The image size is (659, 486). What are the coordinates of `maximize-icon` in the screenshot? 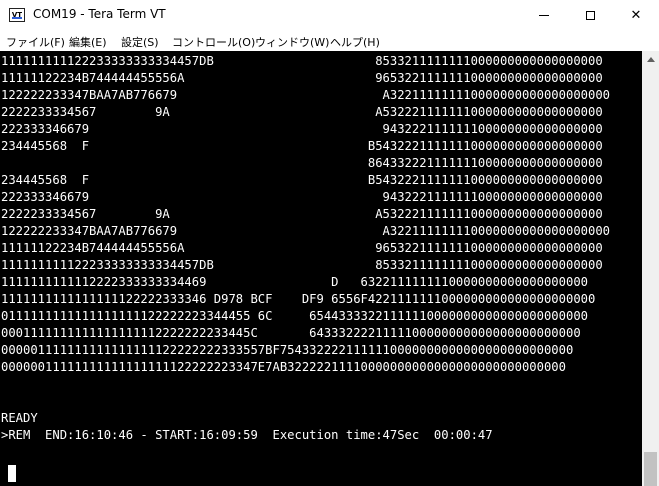 It's located at (590, 15).